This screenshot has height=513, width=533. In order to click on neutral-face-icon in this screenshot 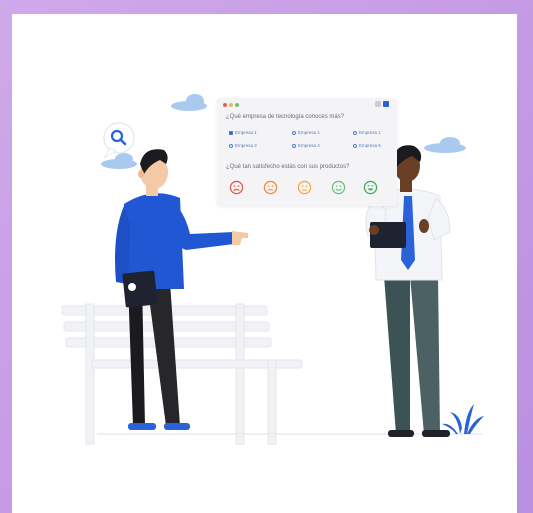, I will do `click(304, 187)`.